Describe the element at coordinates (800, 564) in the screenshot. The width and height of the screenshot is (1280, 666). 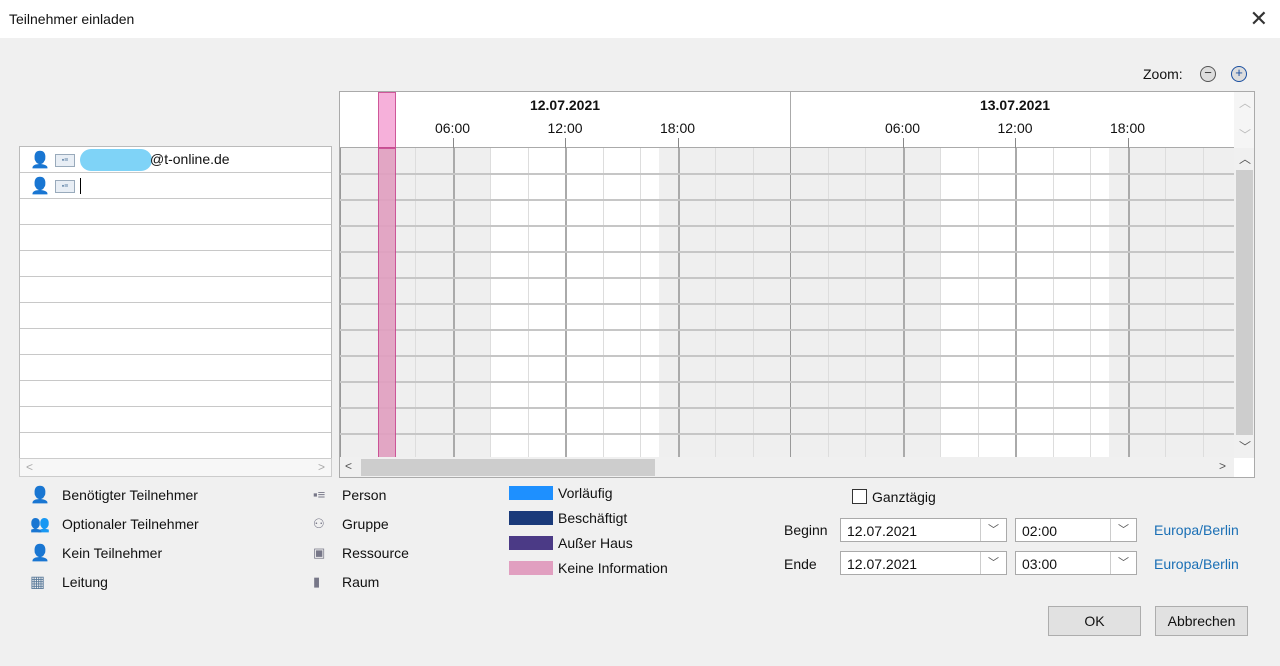
I see `end-label: Ende` at that location.